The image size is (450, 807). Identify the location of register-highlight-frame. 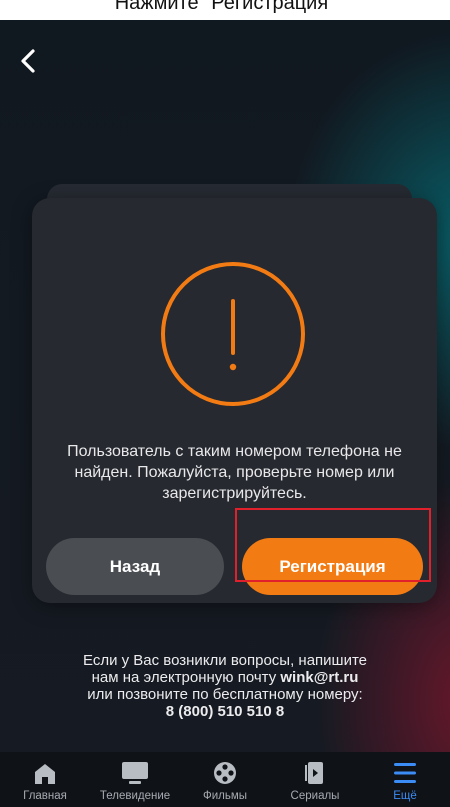
(333, 545).